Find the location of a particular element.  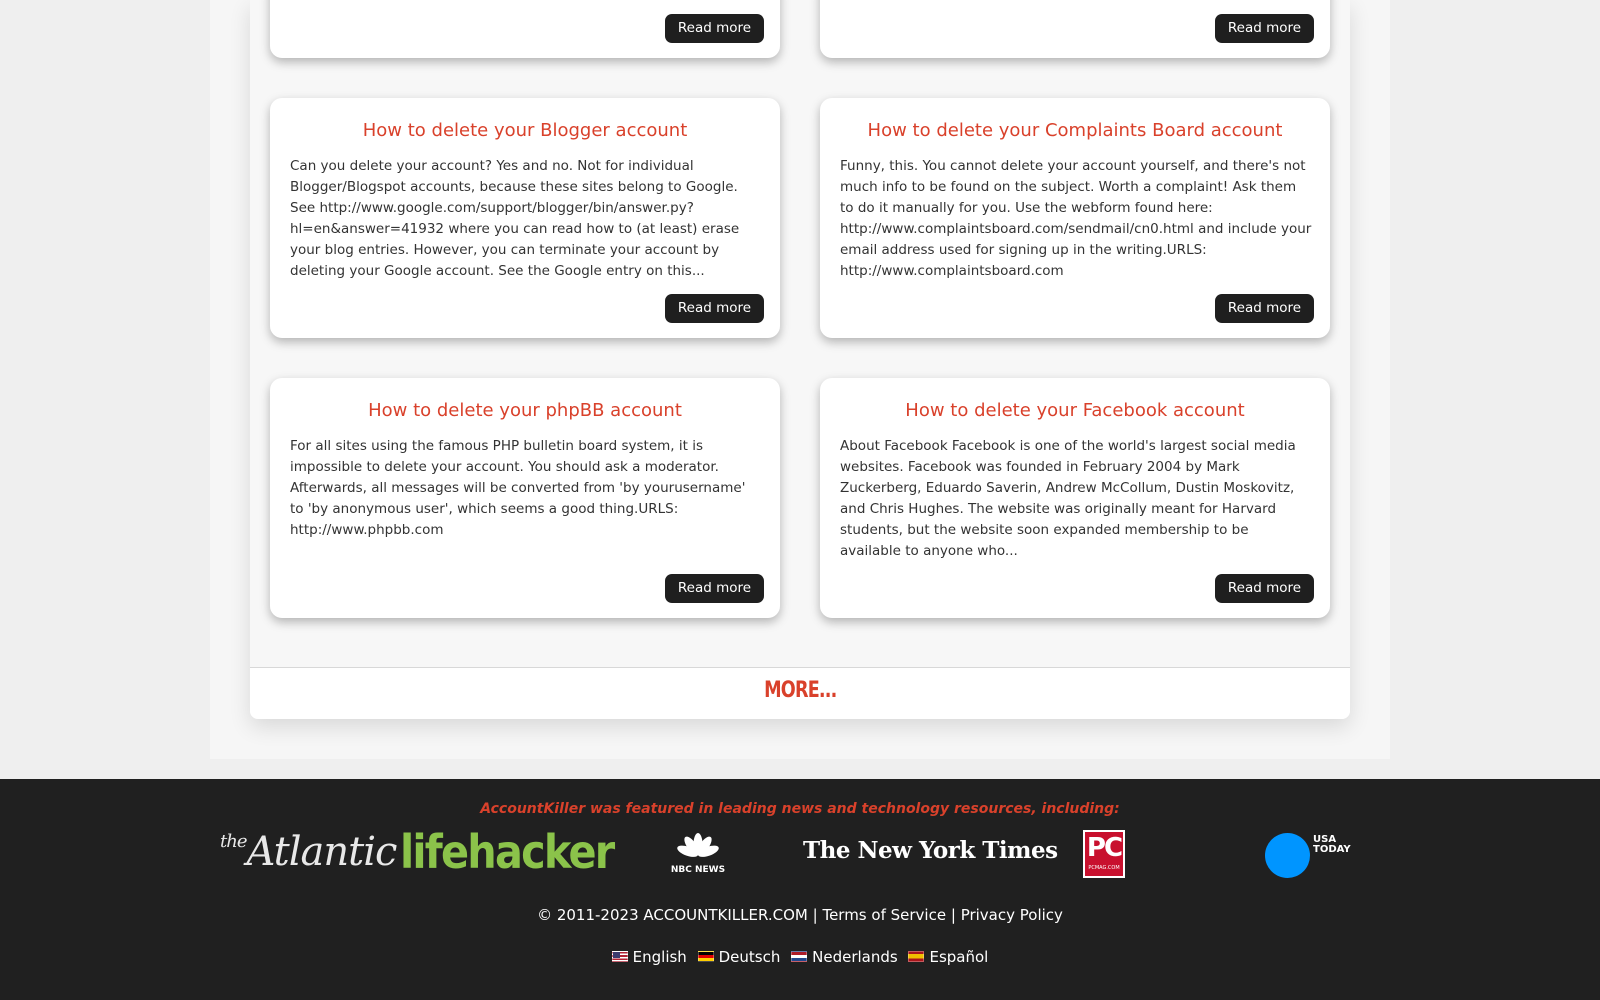

card-title: How to delete your Blogger account is located at coordinates (525, 131).